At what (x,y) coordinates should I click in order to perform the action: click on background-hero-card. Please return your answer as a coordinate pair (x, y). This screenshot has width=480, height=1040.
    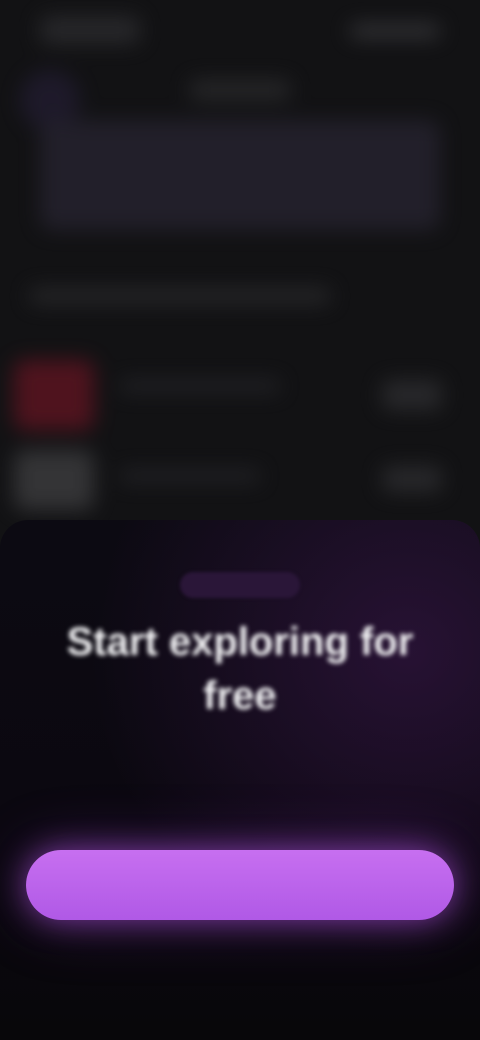
    Looking at the image, I should click on (240, 175).